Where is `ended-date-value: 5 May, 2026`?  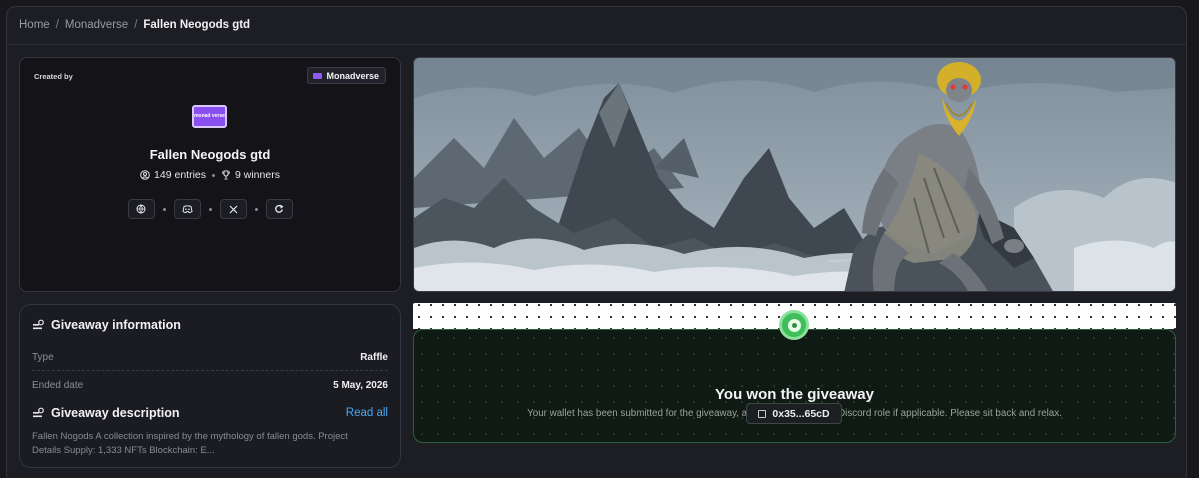 ended-date-value: 5 May, 2026 is located at coordinates (360, 385).